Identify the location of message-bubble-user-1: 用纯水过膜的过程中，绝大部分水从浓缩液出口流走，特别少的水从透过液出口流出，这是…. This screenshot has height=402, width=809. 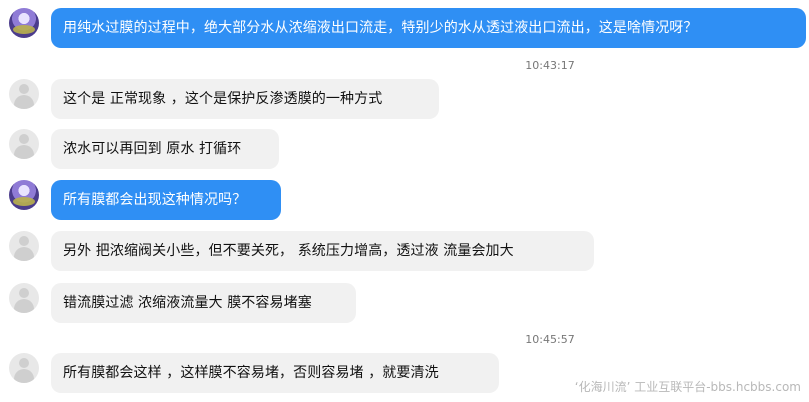
(428, 28).